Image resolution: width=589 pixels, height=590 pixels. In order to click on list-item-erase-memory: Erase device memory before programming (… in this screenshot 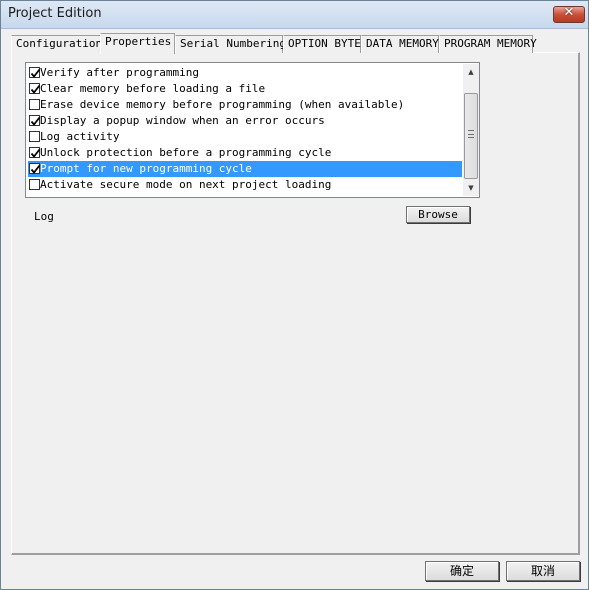, I will do `click(245, 105)`.